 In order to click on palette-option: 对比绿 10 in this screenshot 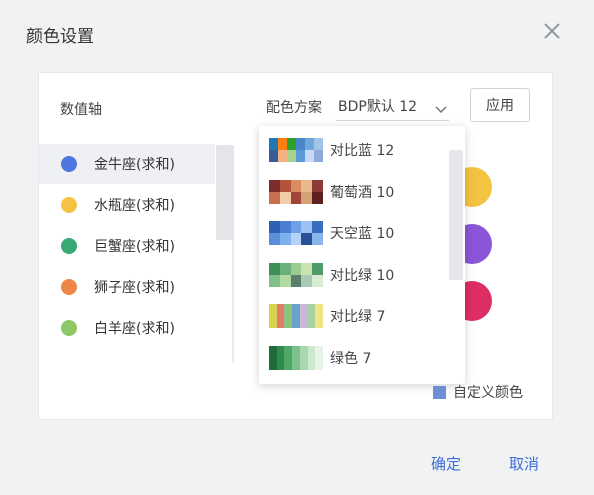, I will do `click(354, 273)`.